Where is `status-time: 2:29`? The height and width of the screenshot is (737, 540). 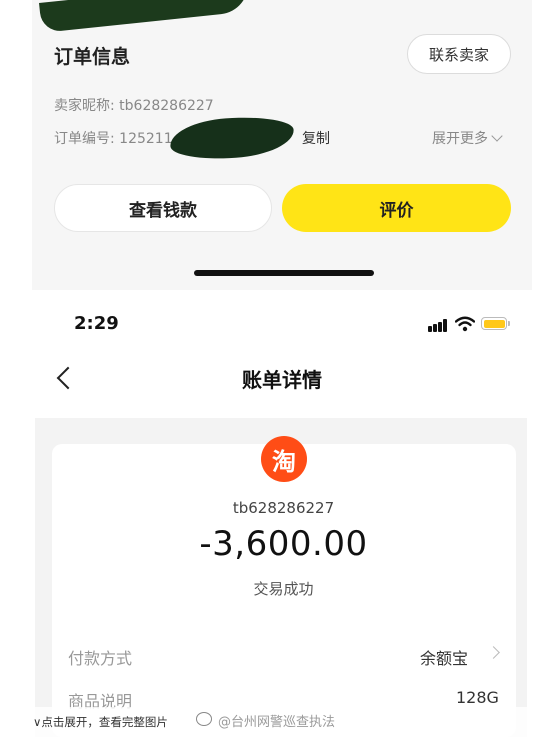 status-time: 2:29 is located at coordinates (96, 323).